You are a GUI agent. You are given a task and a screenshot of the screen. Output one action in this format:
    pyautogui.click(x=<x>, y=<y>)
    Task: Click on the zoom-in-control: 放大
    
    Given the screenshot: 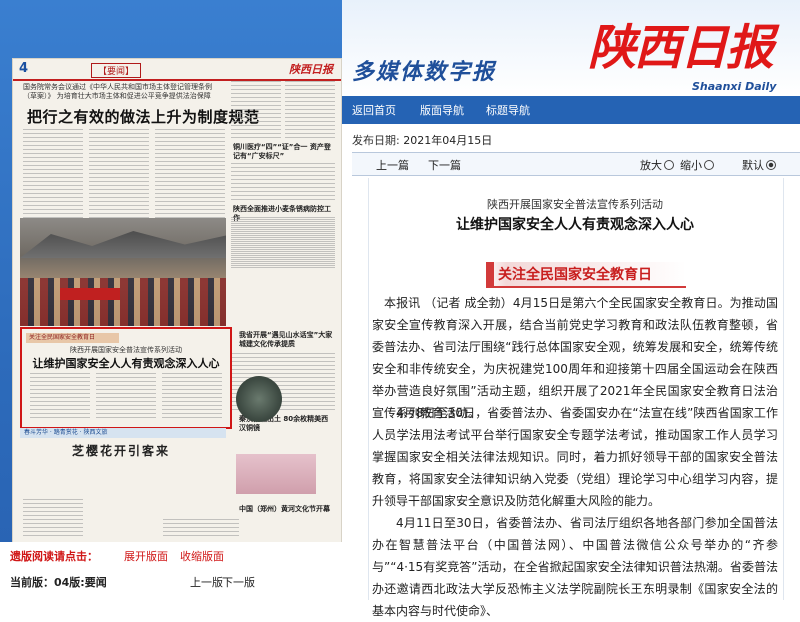 What is the action you would take?
    pyautogui.click(x=657, y=165)
    